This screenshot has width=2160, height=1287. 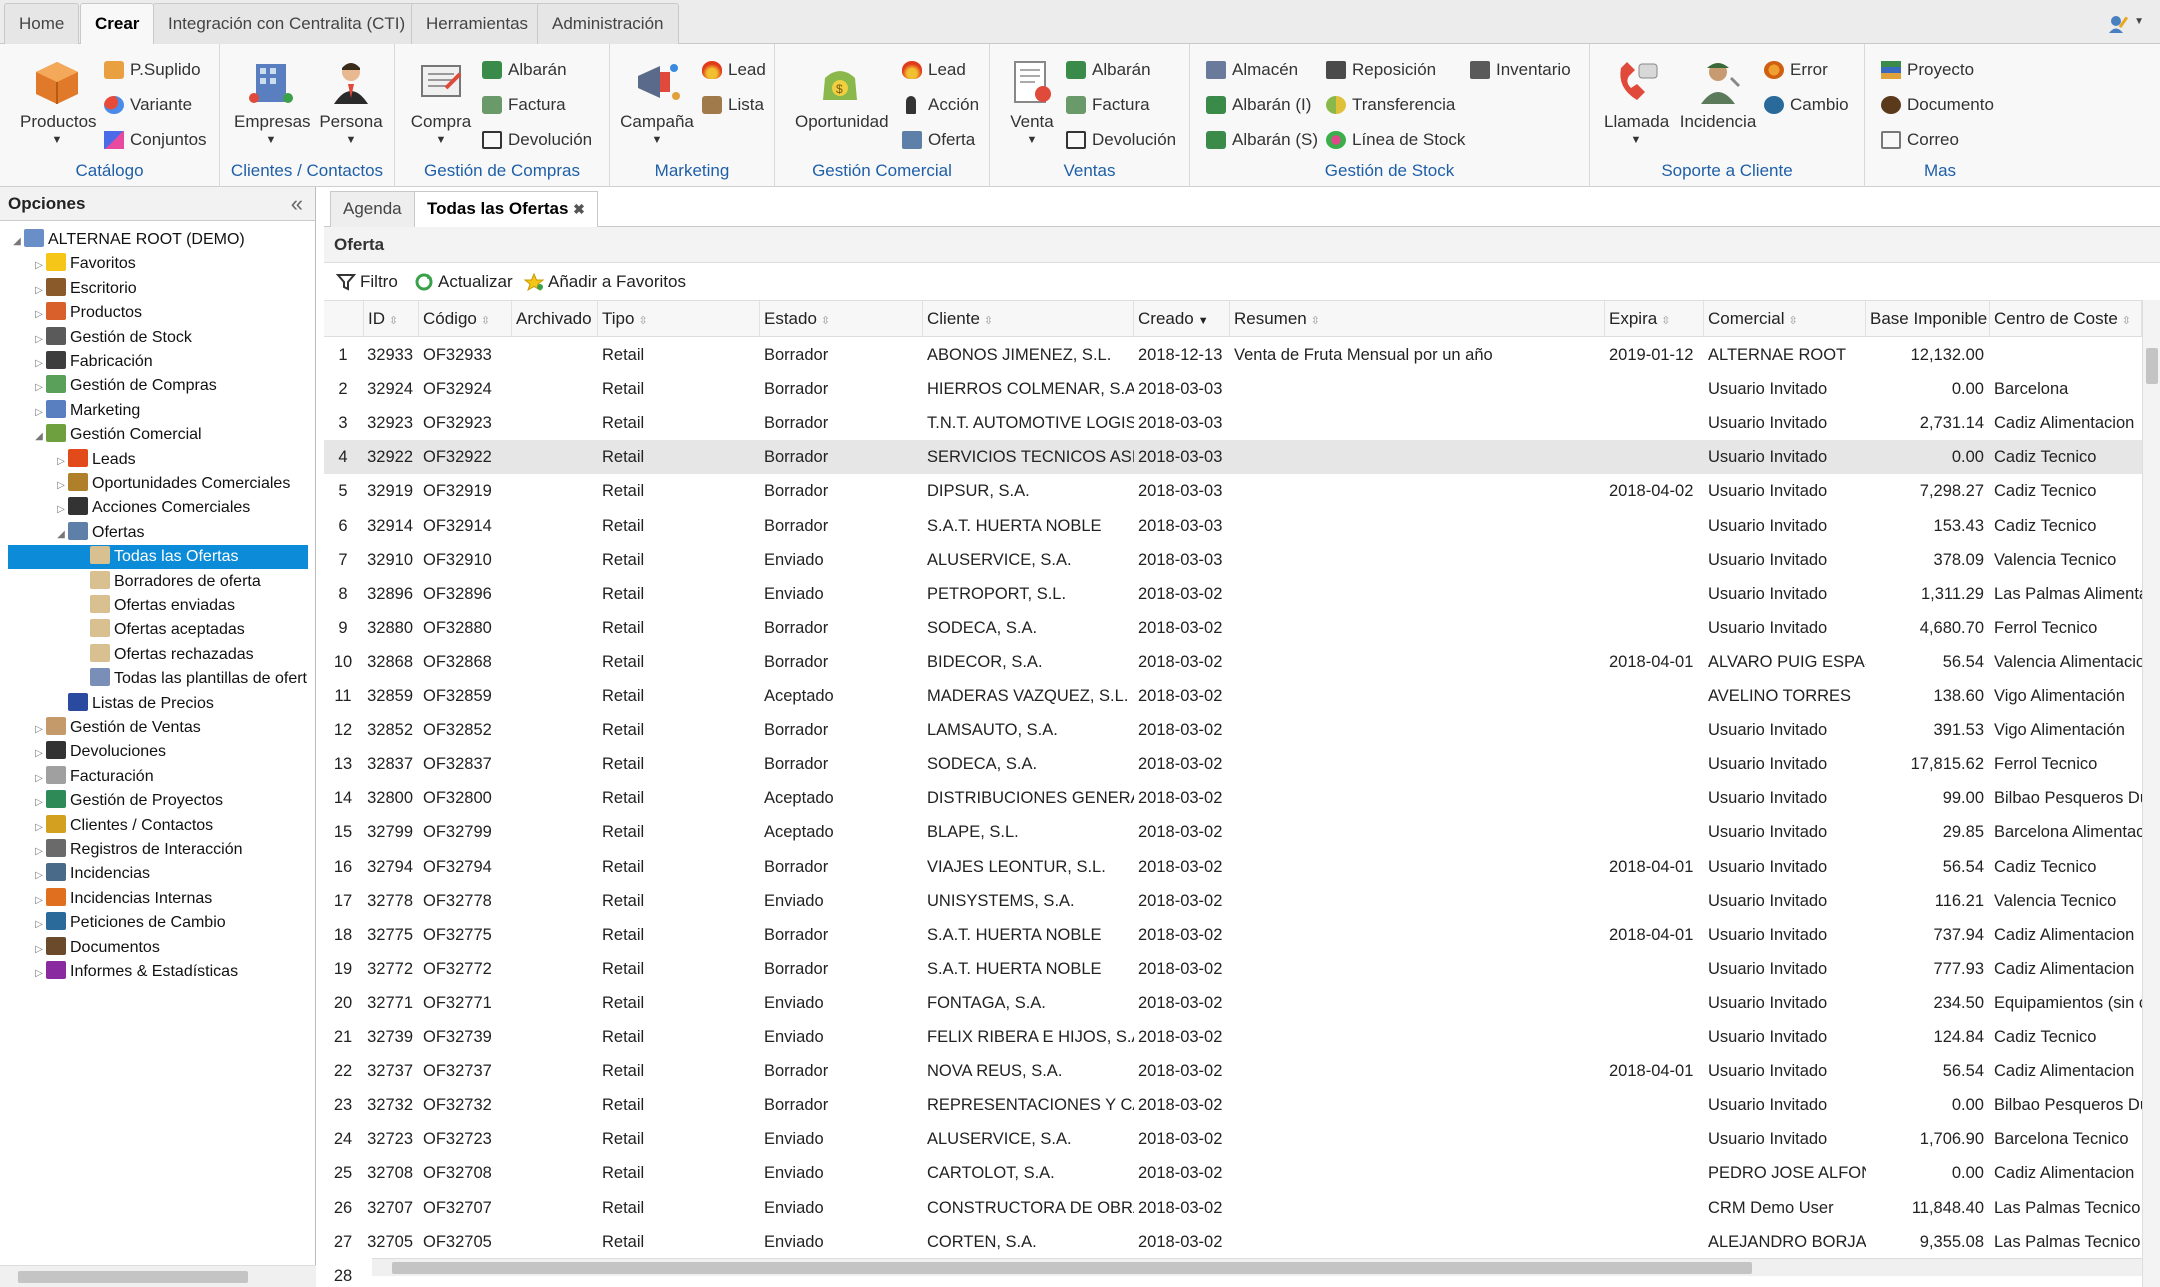 I want to click on tree-item: ▷ Registros de Interacción, so click(x=137, y=850).